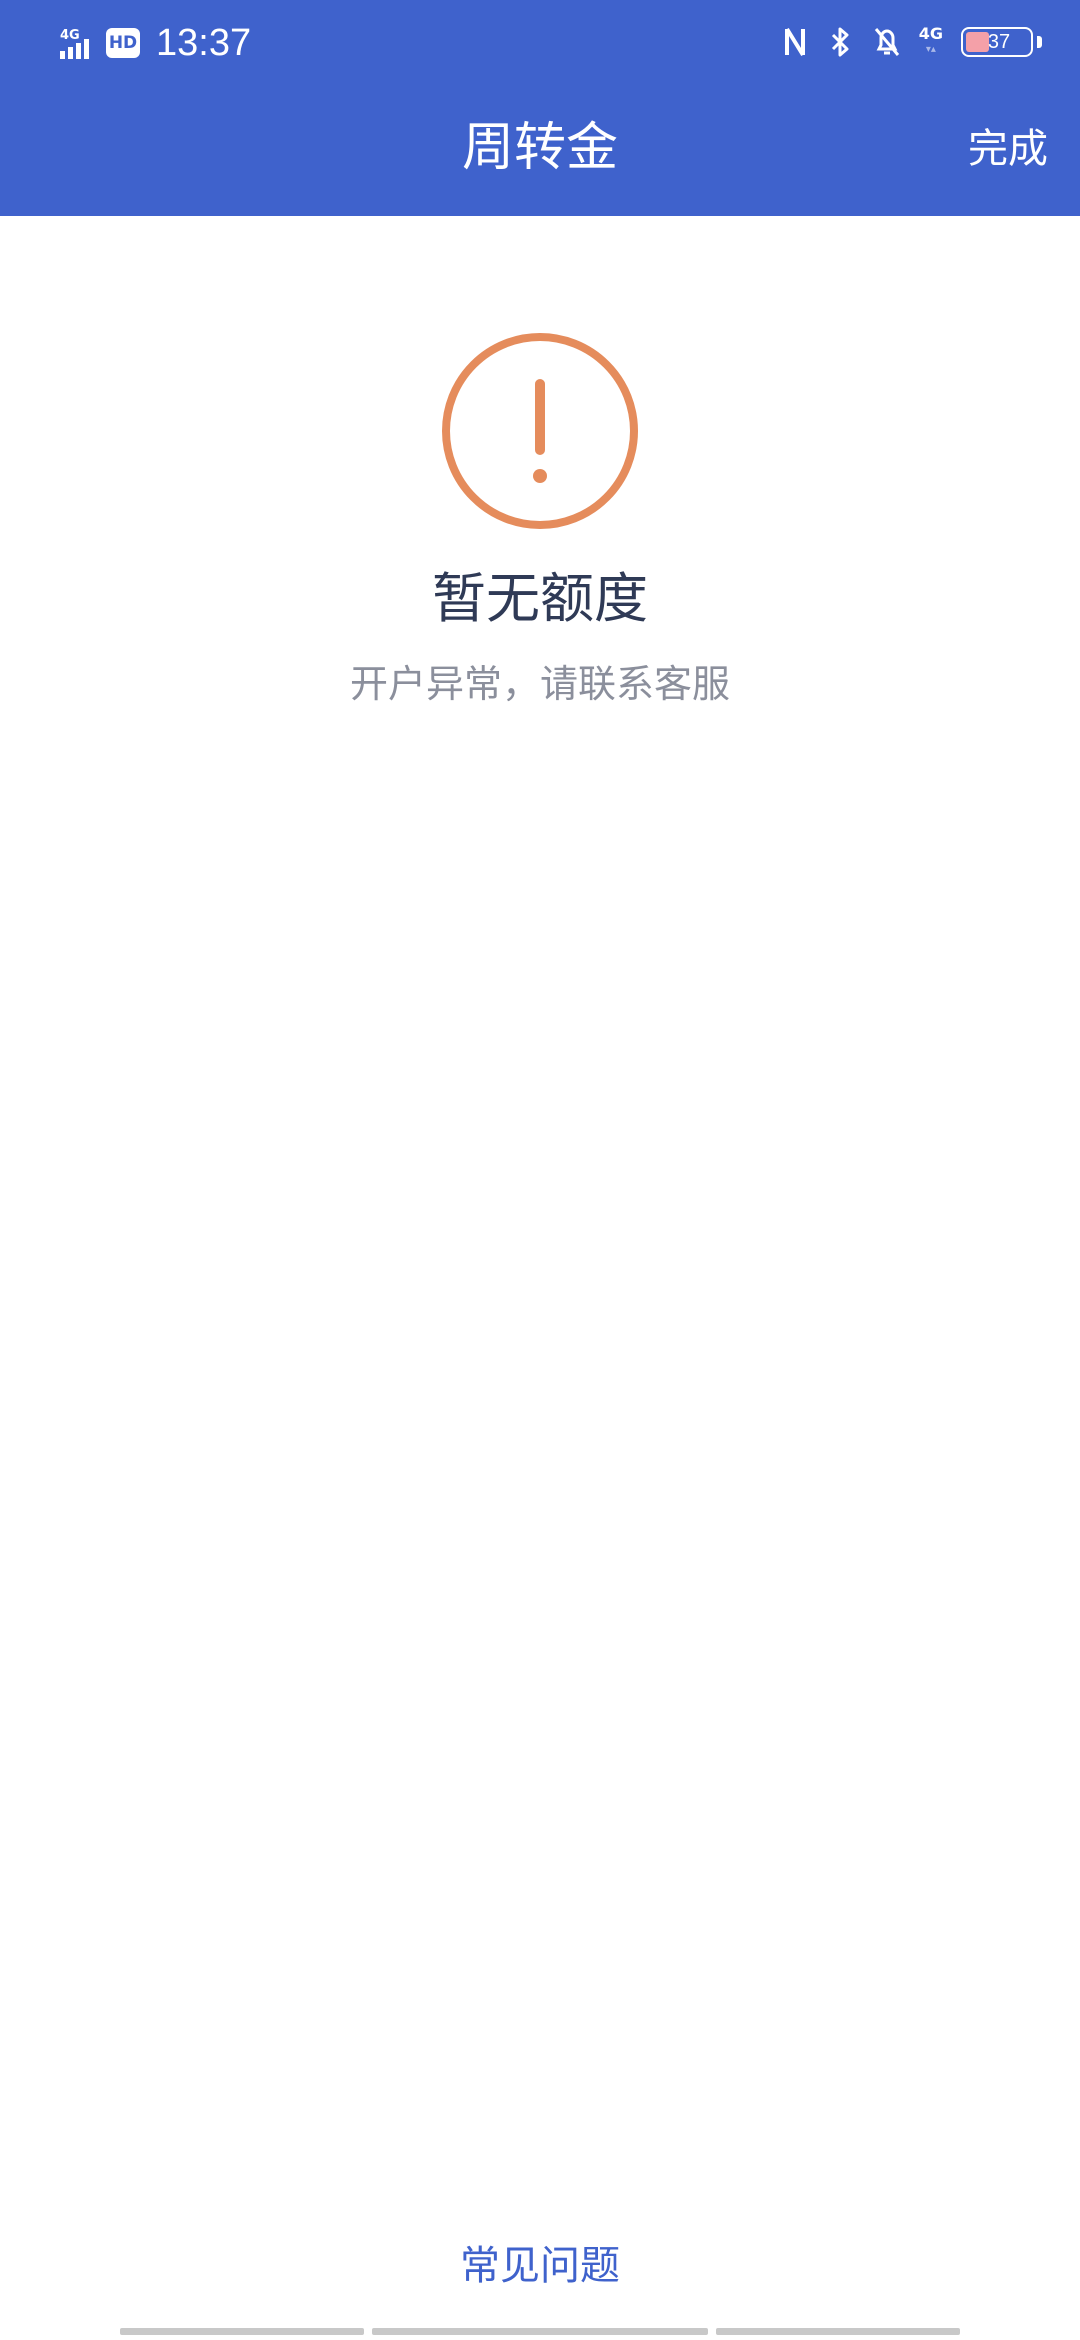  Describe the element at coordinates (154, 43) in the screenshot. I see `status-left: 4G HD 13:37` at that location.